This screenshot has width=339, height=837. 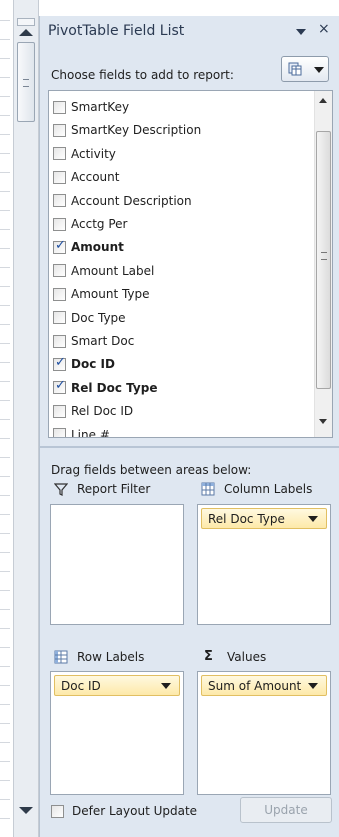 What do you see at coordinates (93, 364) in the screenshot?
I see `field-label: Doc ID` at bounding box center [93, 364].